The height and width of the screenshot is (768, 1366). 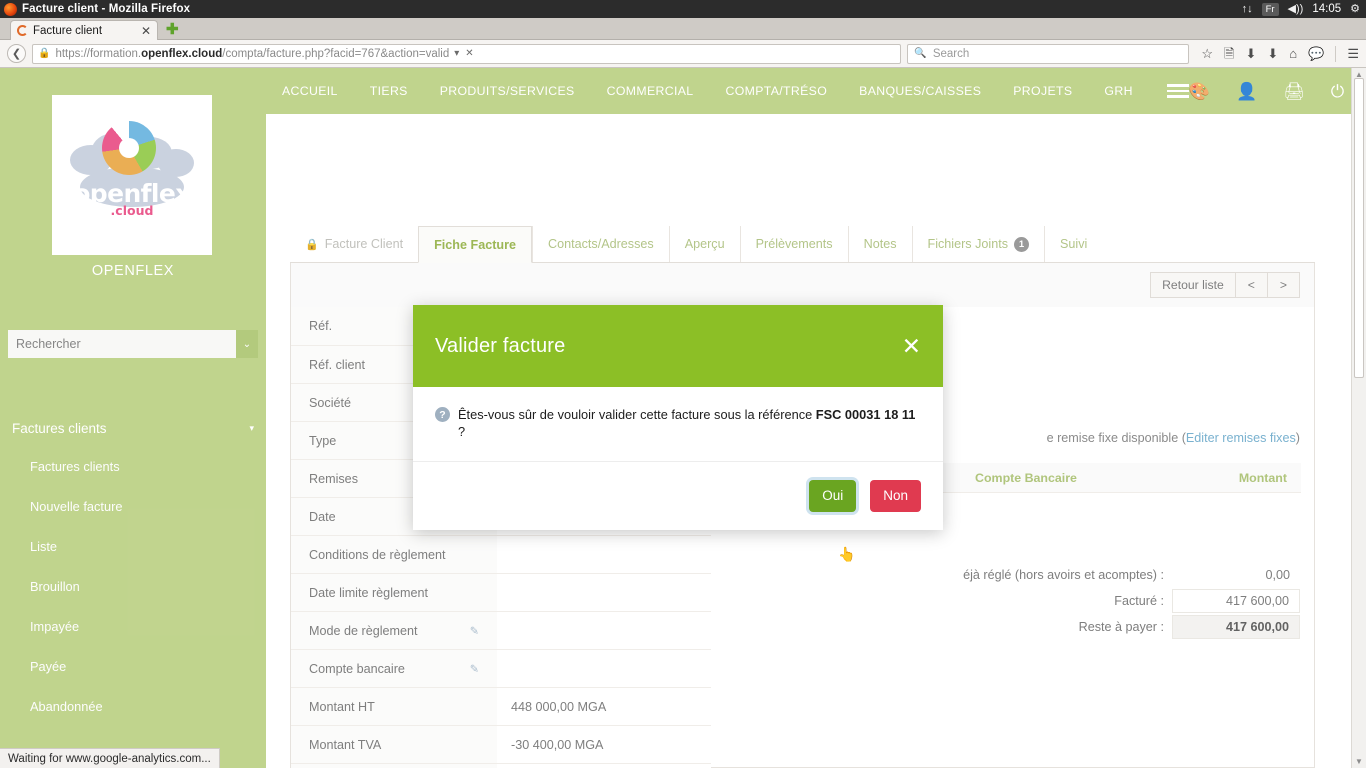 I want to click on search-placeholder: Search, so click(x=951, y=53).